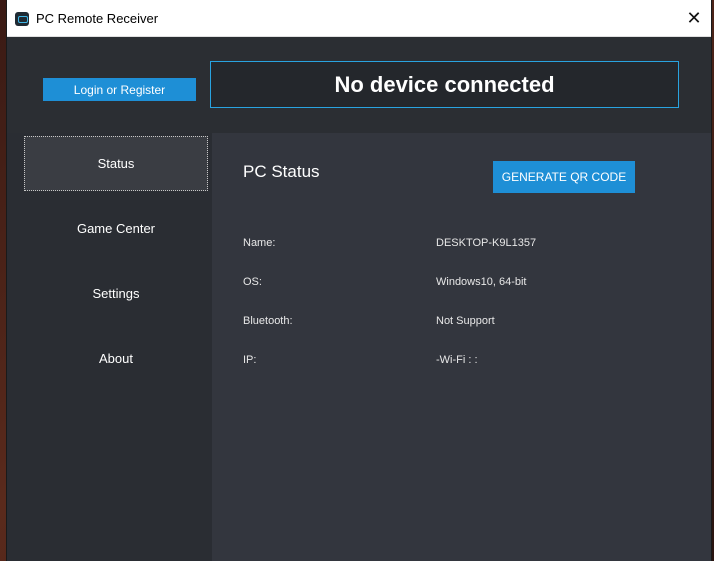 The width and height of the screenshot is (714, 561). What do you see at coordinates (359, 18) in the screenshot?
I see `title-bar: PC Remote Receiver ✕` at bounding box center [359, 18].